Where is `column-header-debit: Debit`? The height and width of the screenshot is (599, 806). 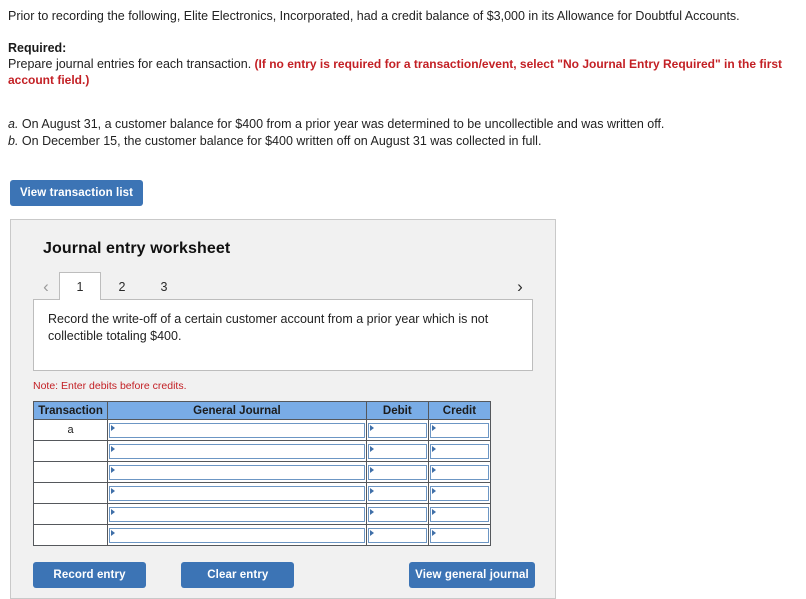
column-header-debit: Debit is located at coordinates (397, 410).